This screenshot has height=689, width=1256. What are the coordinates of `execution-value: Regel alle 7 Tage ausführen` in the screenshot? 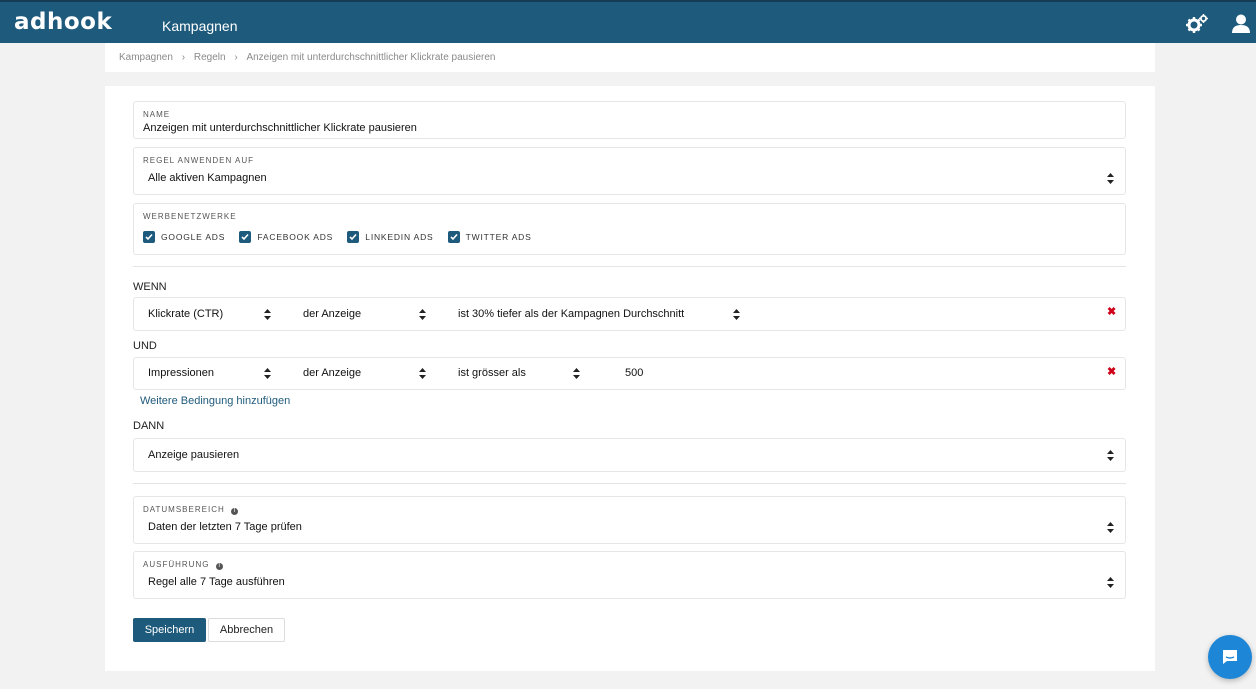 It's located at (216, 582).